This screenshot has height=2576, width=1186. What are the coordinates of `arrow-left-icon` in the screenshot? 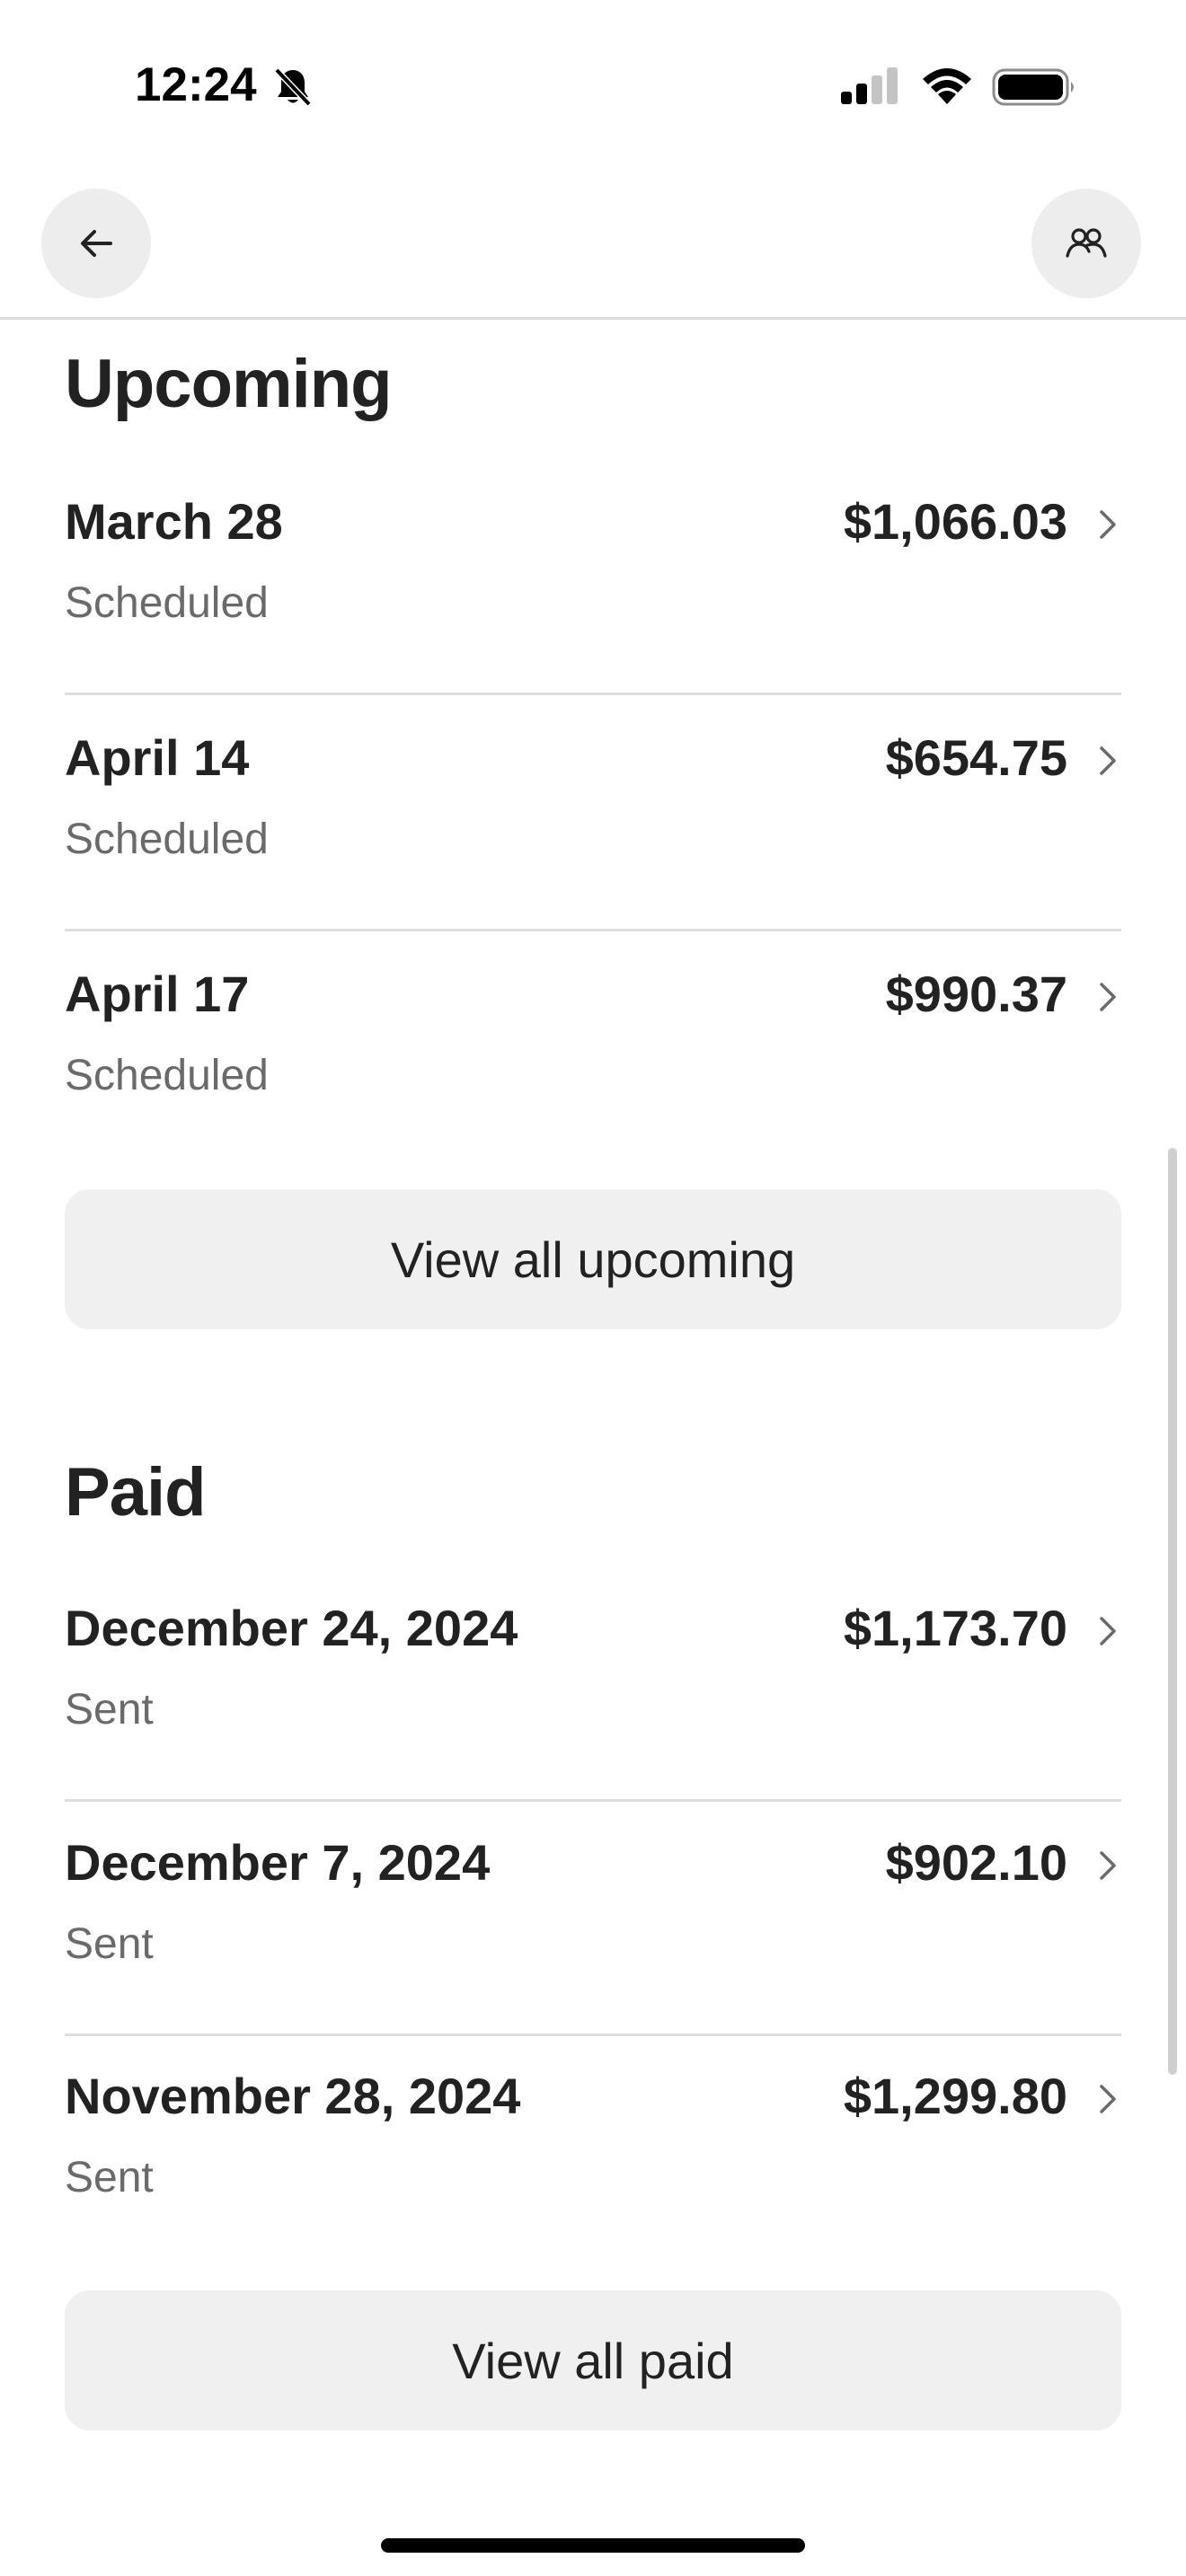 It's located at (96, 243).